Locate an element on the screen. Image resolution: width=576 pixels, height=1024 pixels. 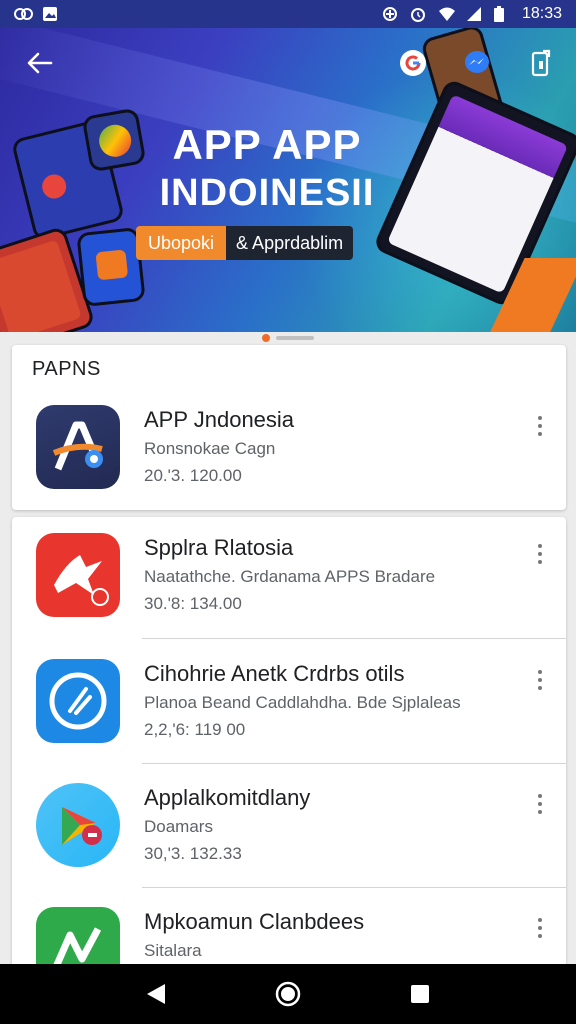
share-icon is located at coordinates (541, 63).